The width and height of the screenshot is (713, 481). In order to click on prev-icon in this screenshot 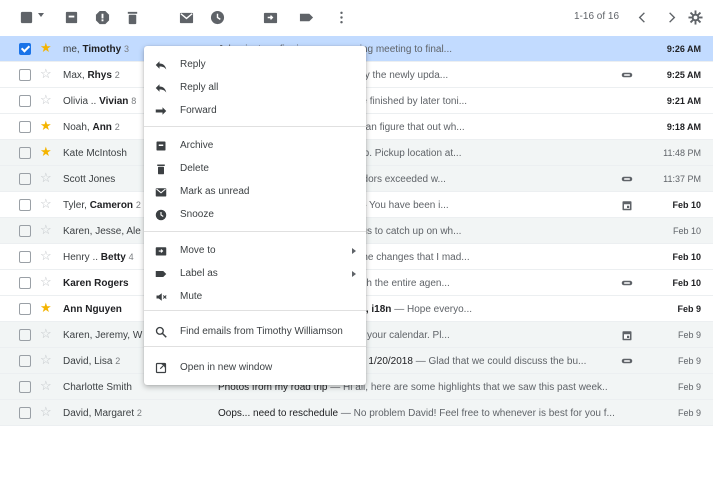, I will do `click(642, 17)`.